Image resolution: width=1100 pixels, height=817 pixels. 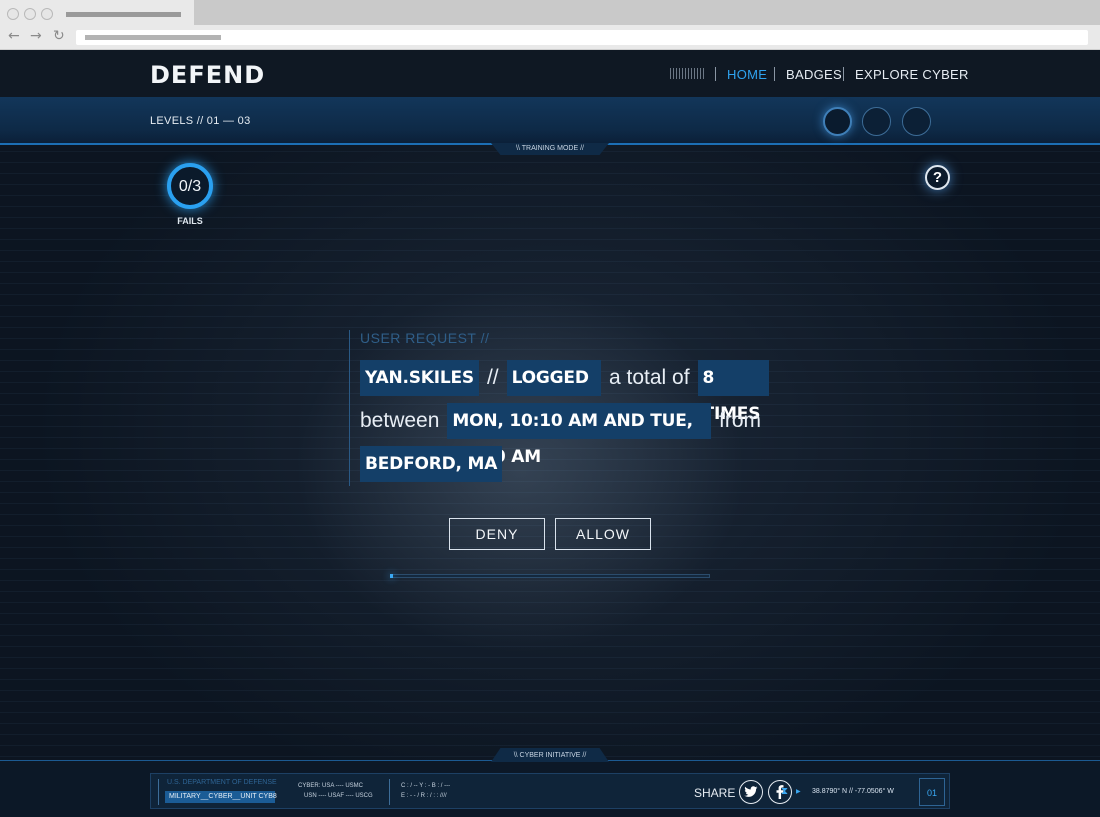 What do you see at coordinates (331, 786) in the screenshot?
I see `branches-line-1: CYBER: USA ---- USMC` at bounding box center [331, 786].